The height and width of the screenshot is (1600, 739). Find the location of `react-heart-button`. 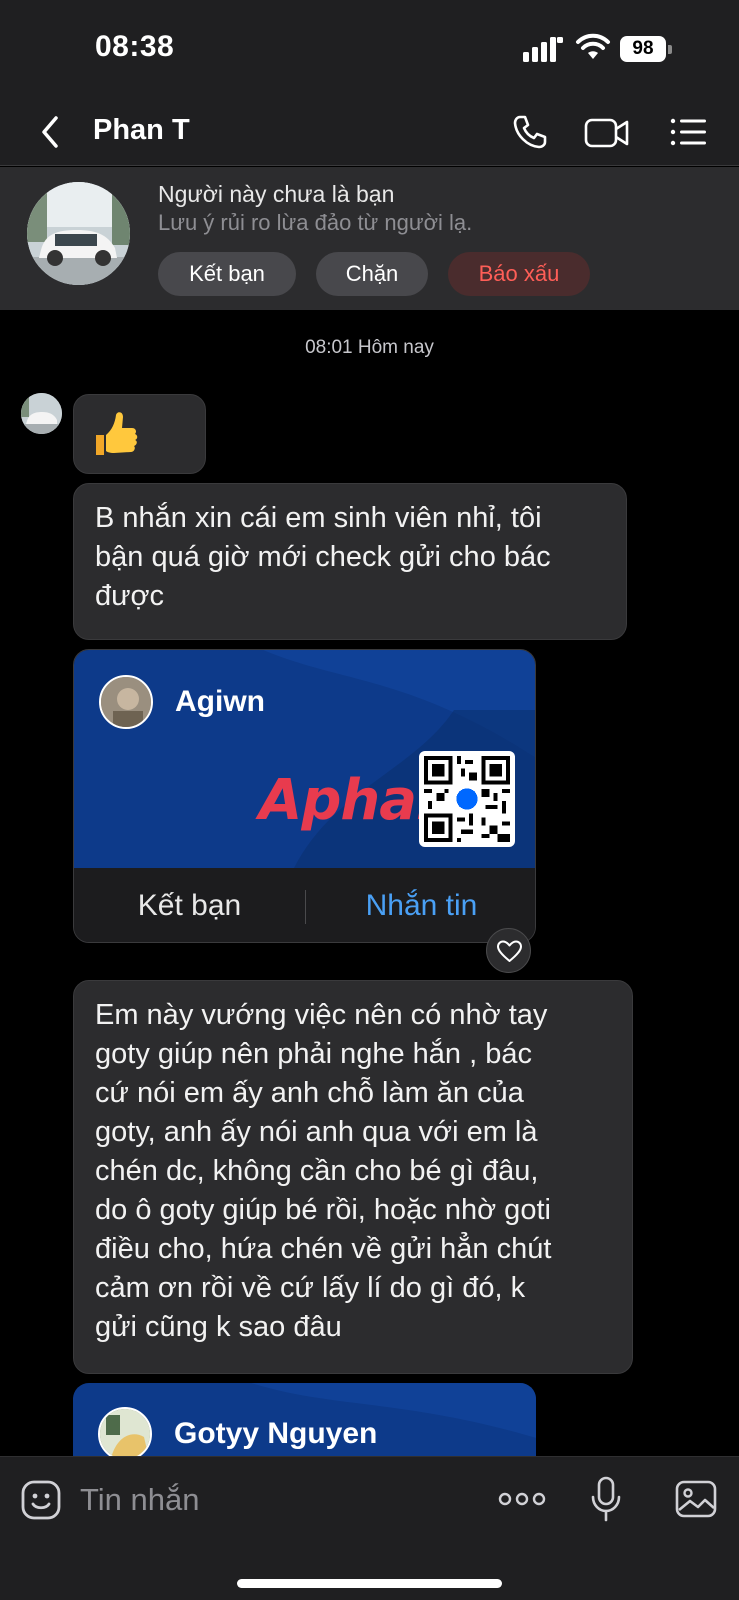

react-heart-button is located at coordinates (508, 950).